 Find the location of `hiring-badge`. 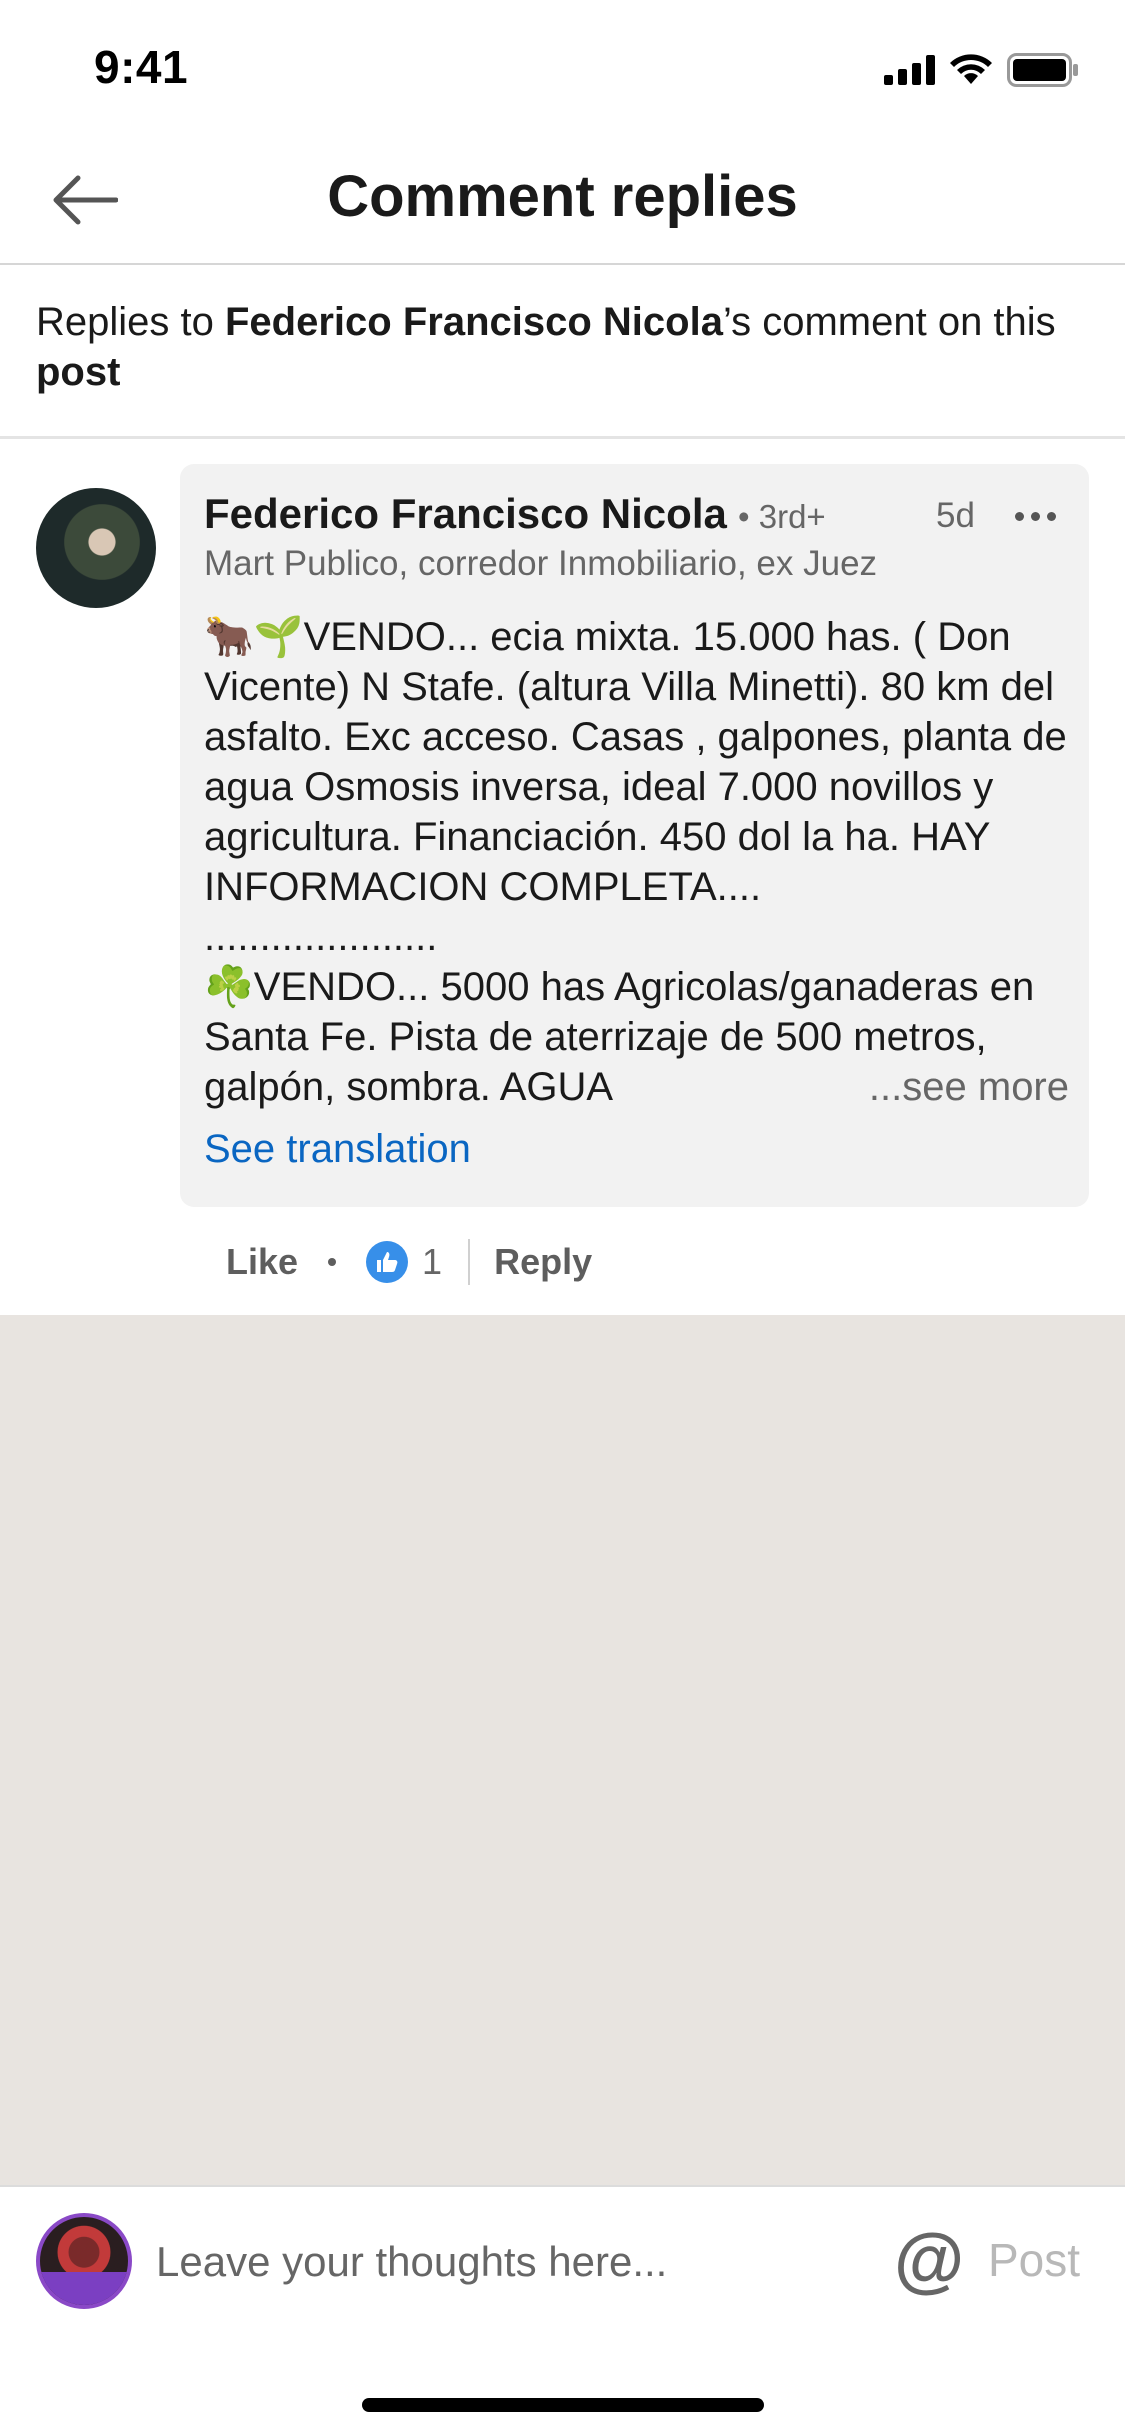

hiring-badge is located at coordinates (84, 2288).